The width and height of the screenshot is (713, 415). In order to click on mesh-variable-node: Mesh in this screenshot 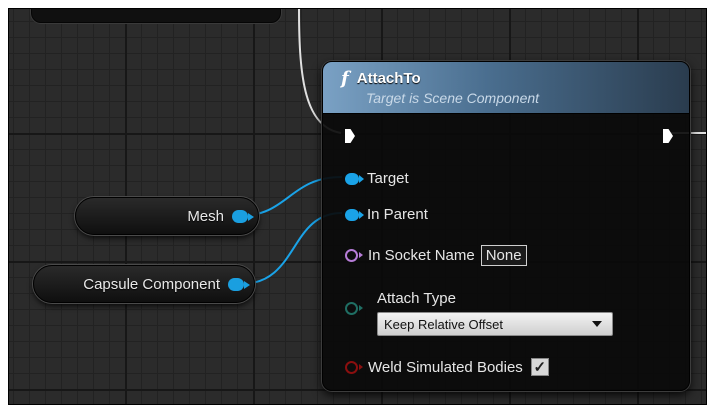, I will do `click(167, 216)`.